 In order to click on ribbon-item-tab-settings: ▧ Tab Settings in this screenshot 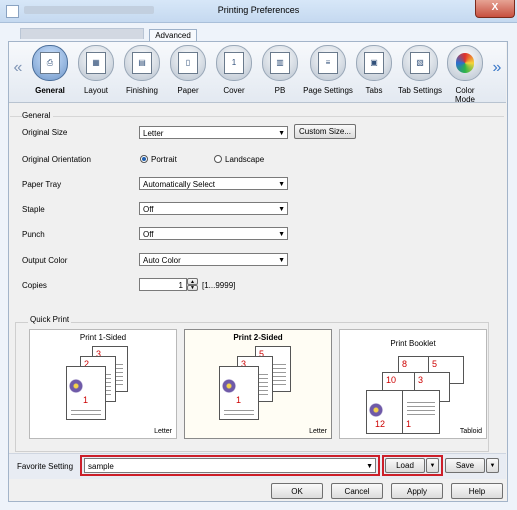, I will do `click(420, 74)`.